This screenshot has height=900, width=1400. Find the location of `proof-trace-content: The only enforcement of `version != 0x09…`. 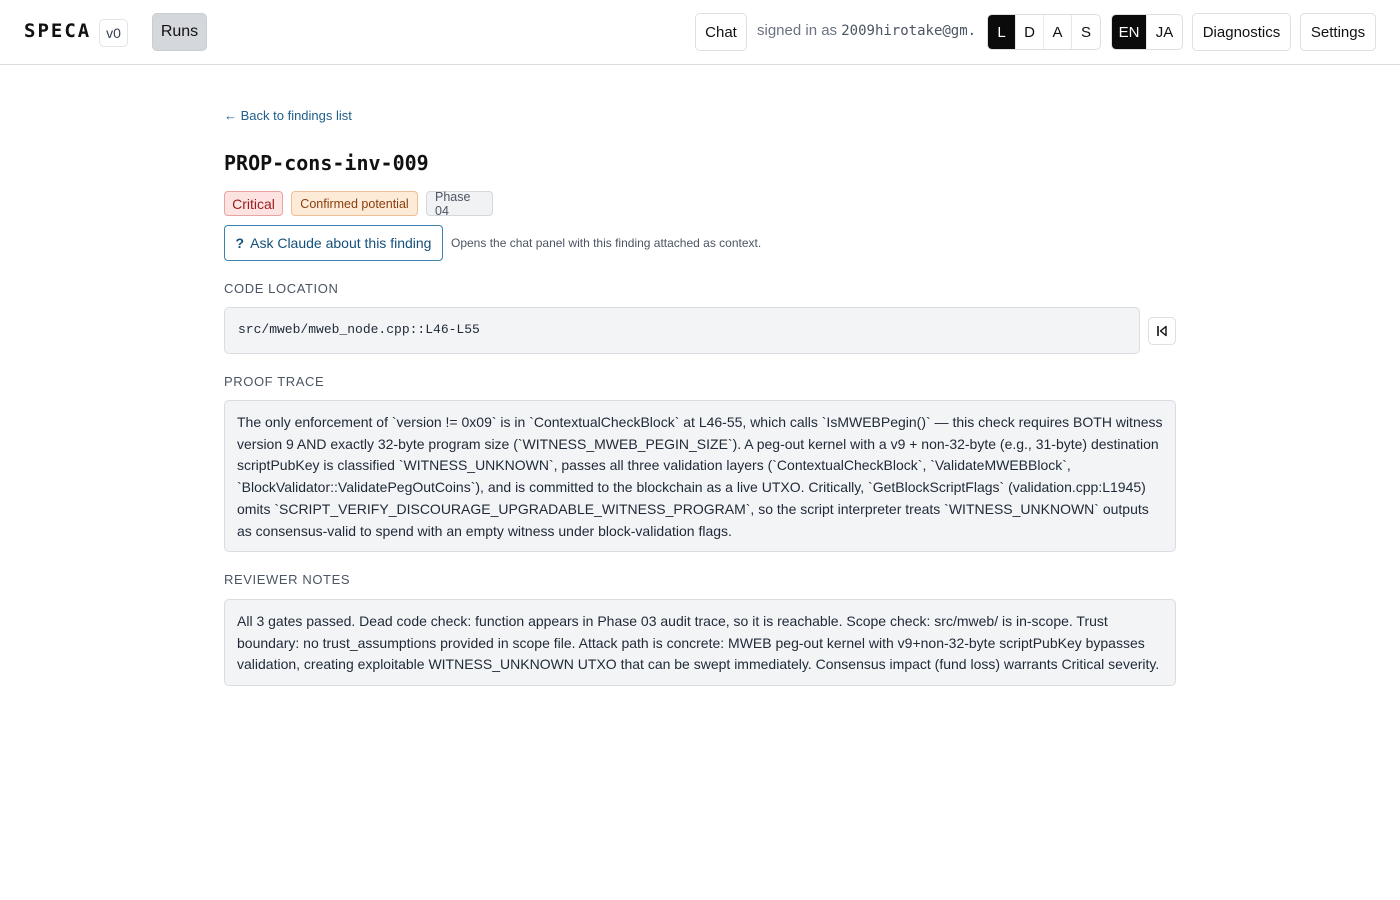

proof-trace-content: The only enforcement of `version != 0x09… is located at coordinates (700, 476).